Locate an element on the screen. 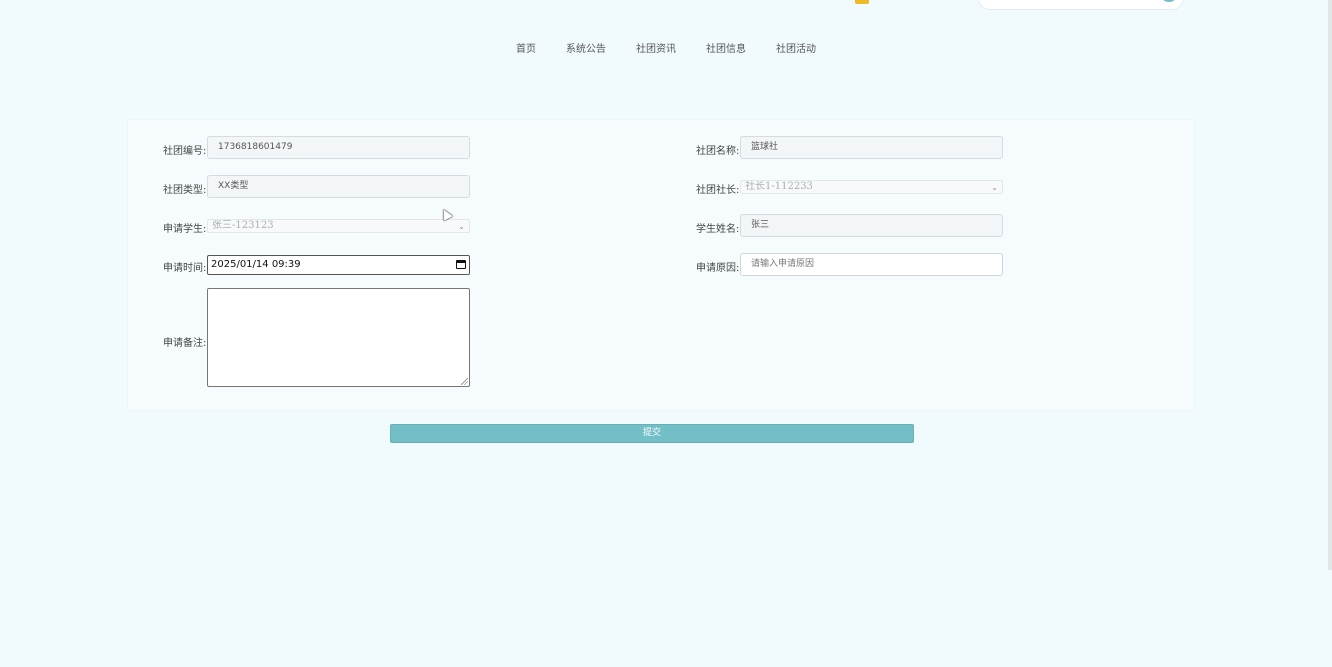 The image size is (1332, 667). applicant-select: 张三-123123 ⌄ is located at coordinates (338, 226).